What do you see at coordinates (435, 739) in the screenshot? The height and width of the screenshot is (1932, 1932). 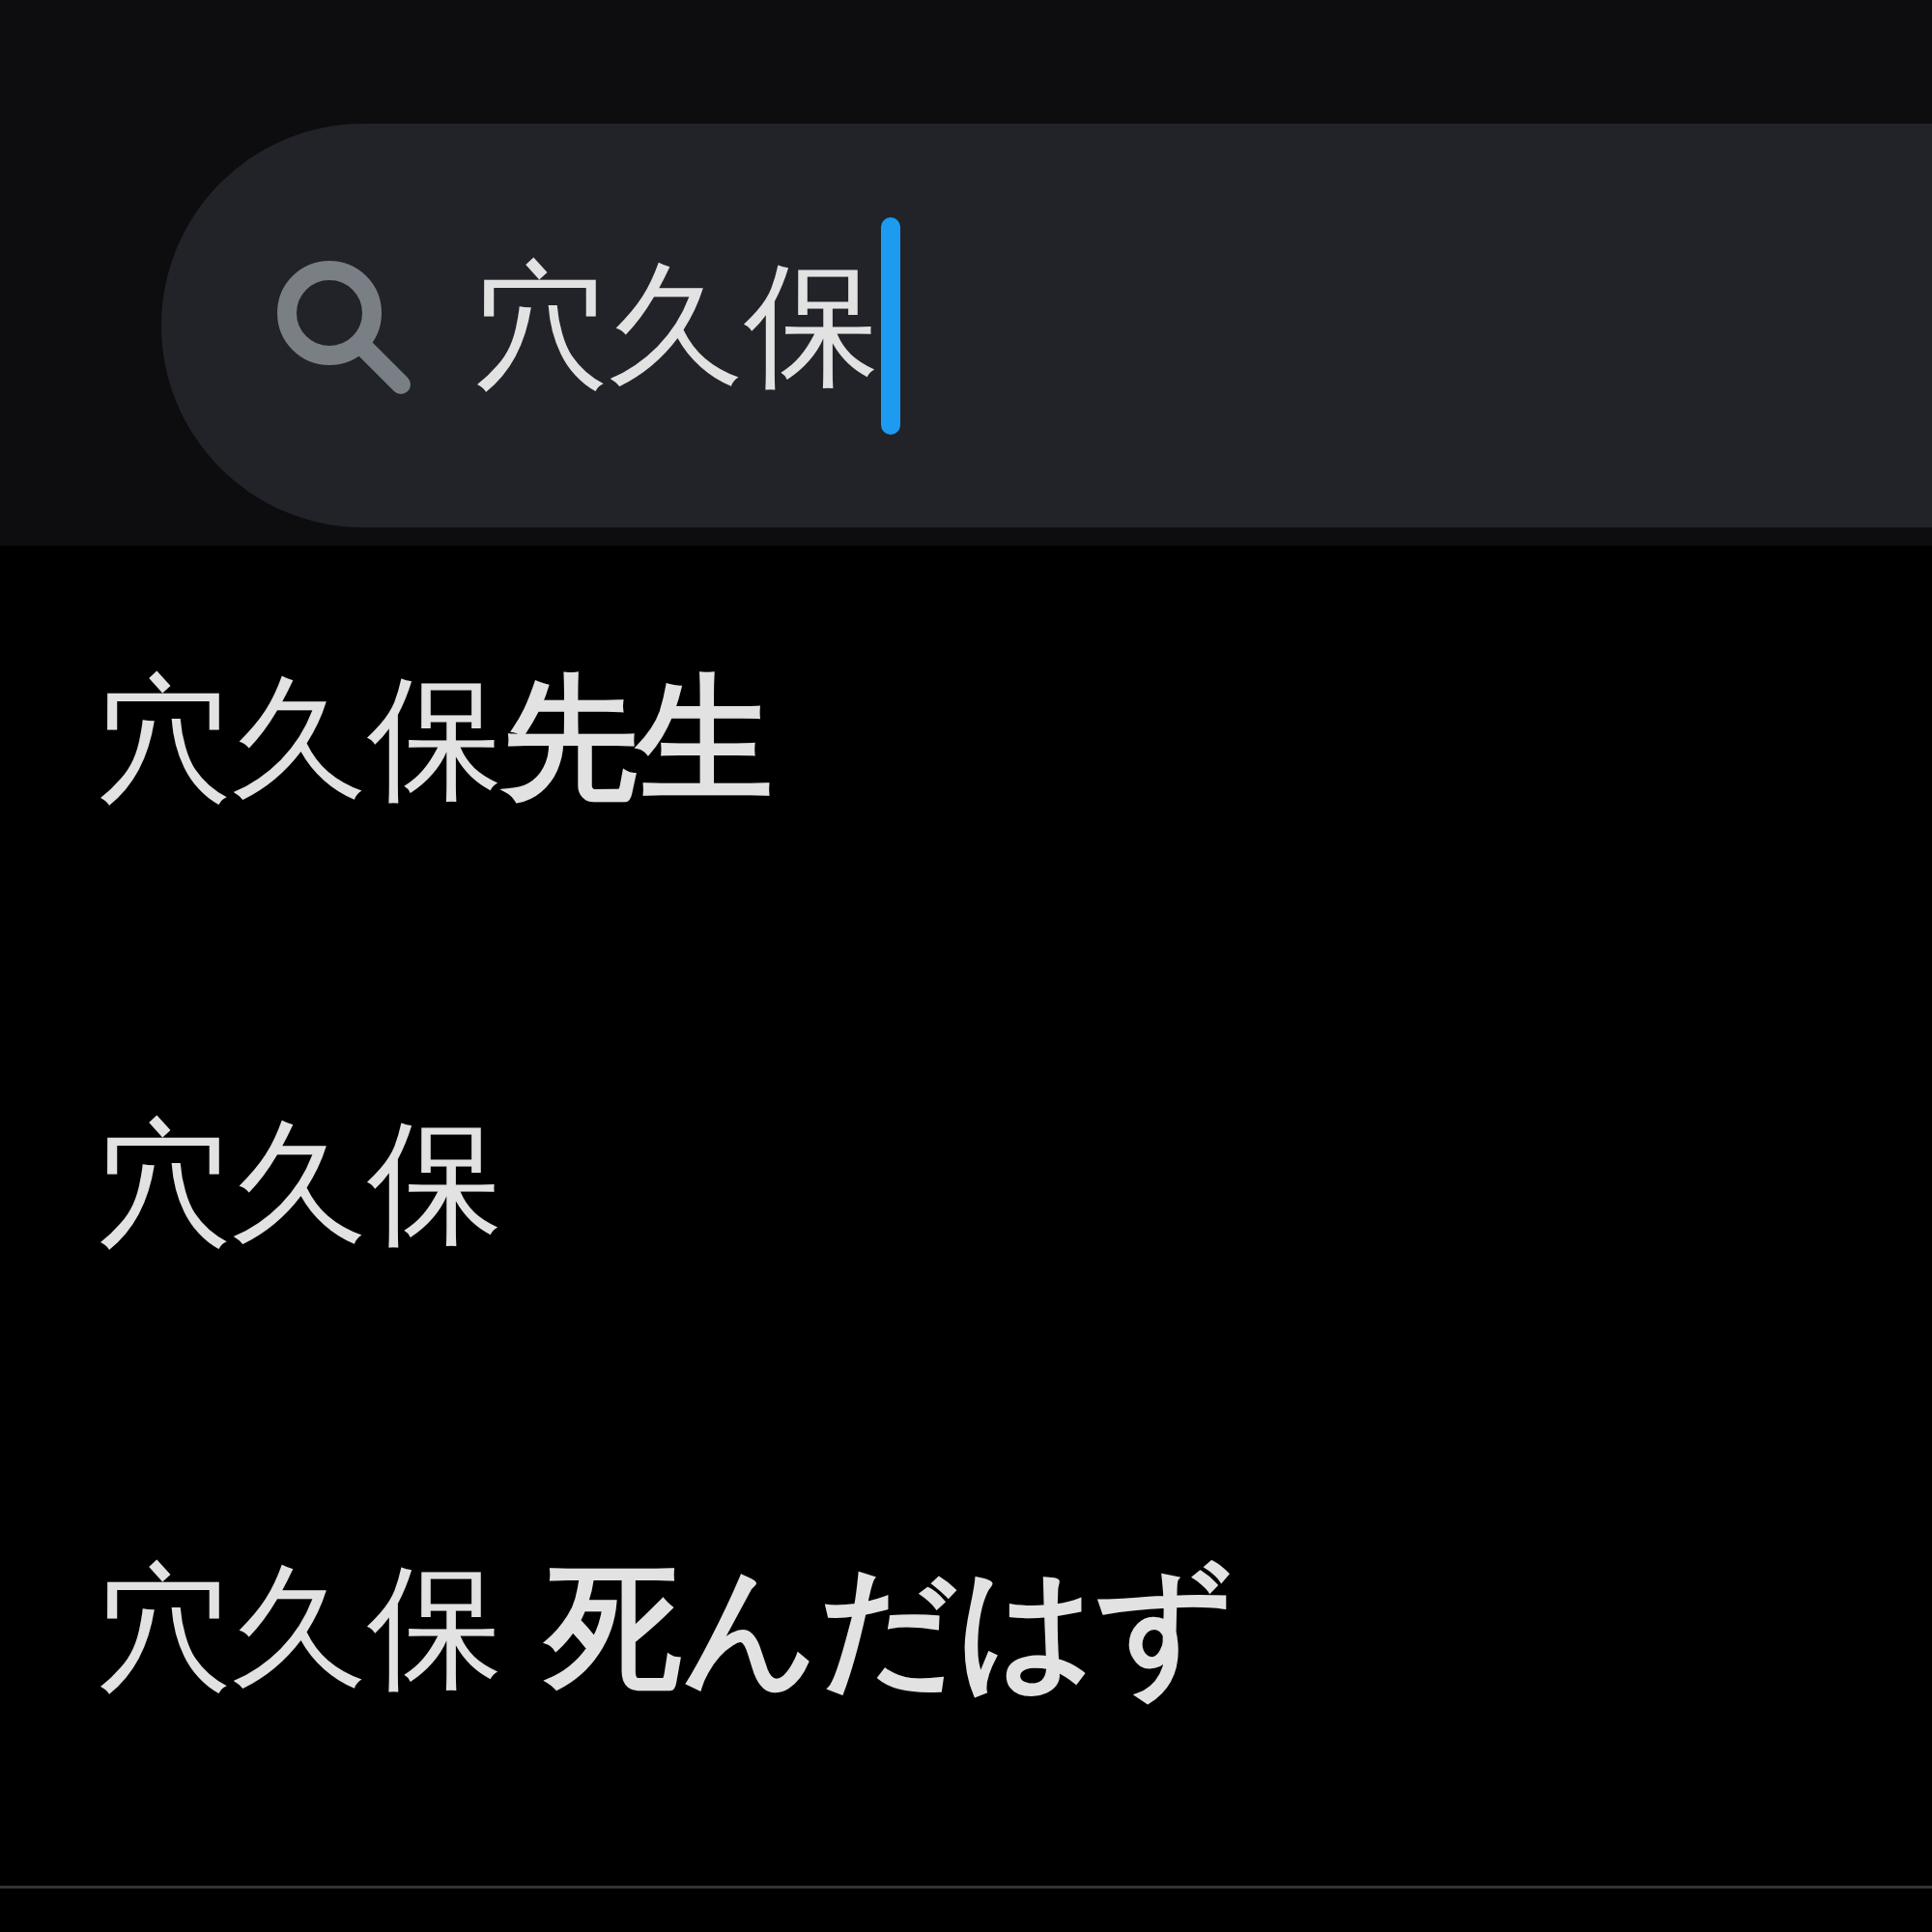 I see `search-suggestion: 穴久保先生` at bounding box center [435, 739].